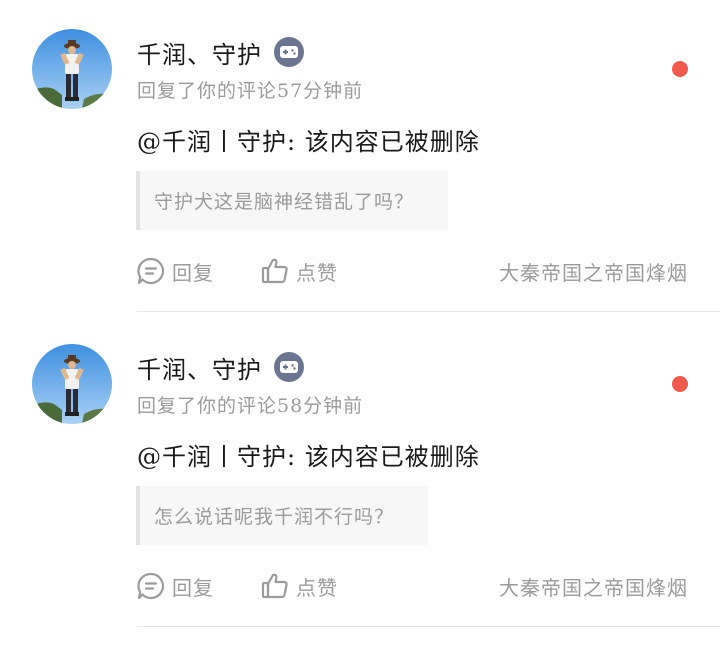 The image size is (720, 654). Describe the element at coordinates (250, 406) in the screenshot. I see `reply-time: 回复了你的评论58分钟前` at that location.